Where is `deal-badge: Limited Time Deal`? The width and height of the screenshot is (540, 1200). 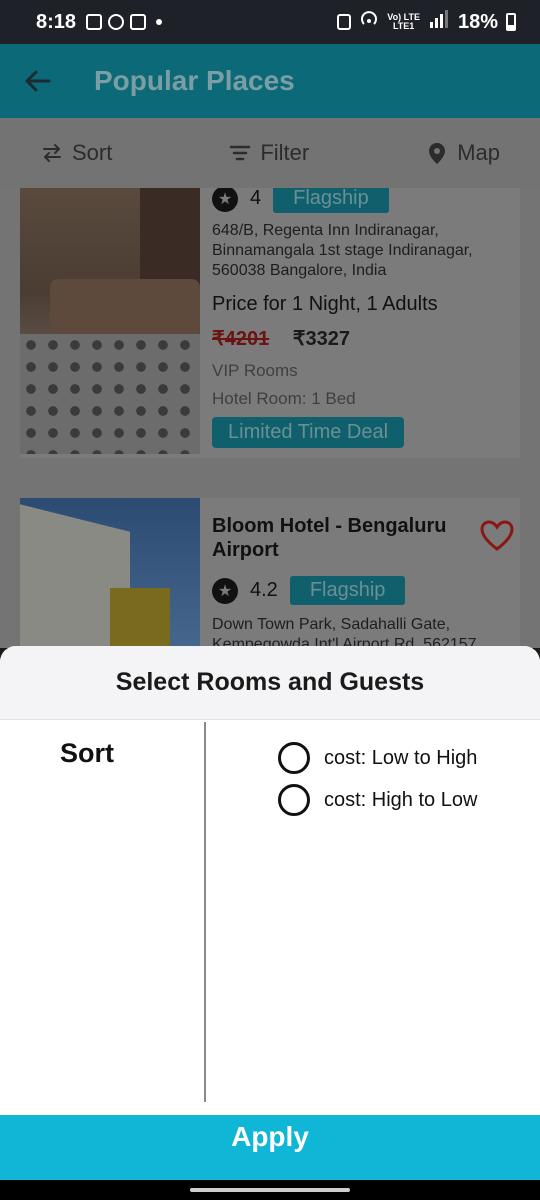 deal-badge: Limited Time Deal is located at coordinates (308, 432).